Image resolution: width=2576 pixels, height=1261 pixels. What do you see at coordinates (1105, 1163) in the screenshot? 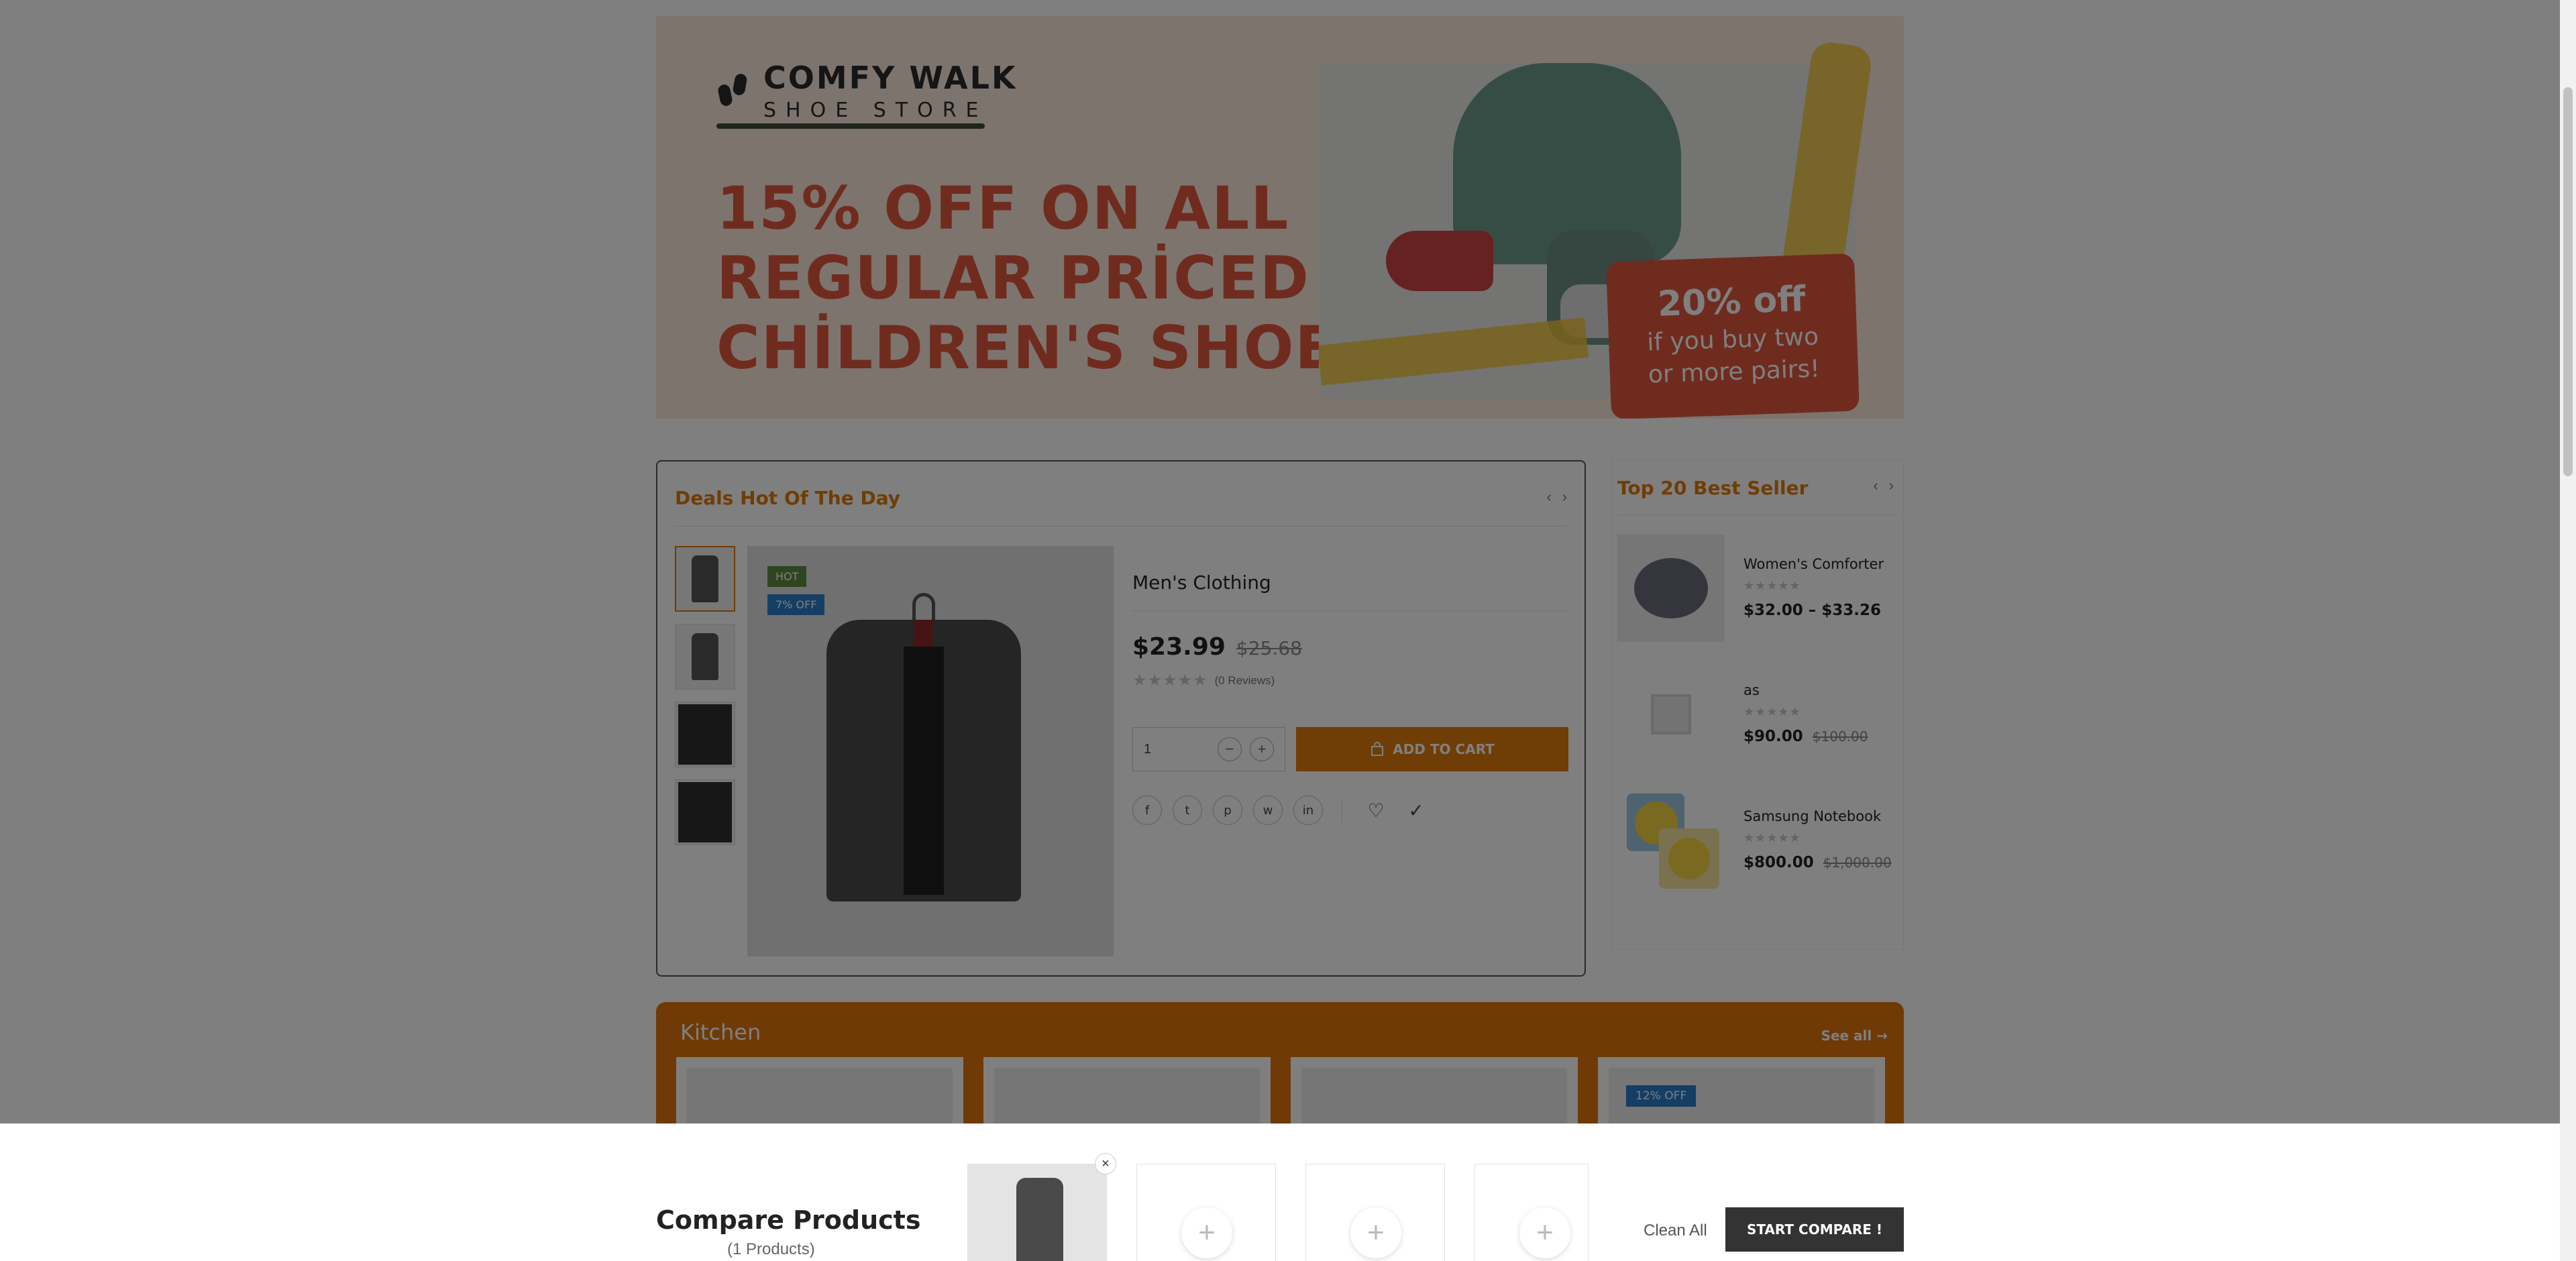
I see `close-icon: ×` at bounding box center [1105, 1163].